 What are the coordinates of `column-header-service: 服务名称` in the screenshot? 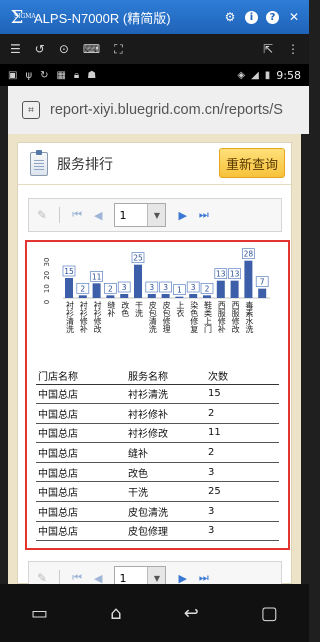 It's located at (168, 376).